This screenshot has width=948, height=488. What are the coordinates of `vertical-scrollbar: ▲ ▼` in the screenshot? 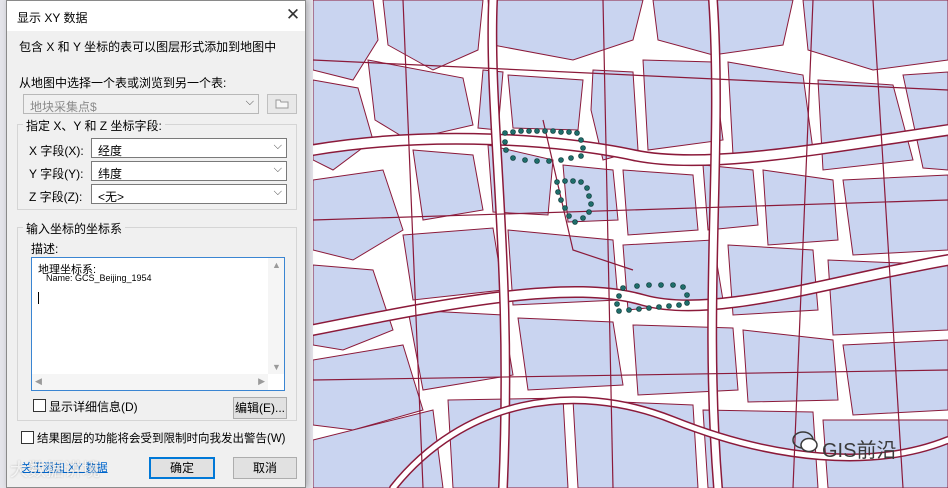 It's located at (276, 316).